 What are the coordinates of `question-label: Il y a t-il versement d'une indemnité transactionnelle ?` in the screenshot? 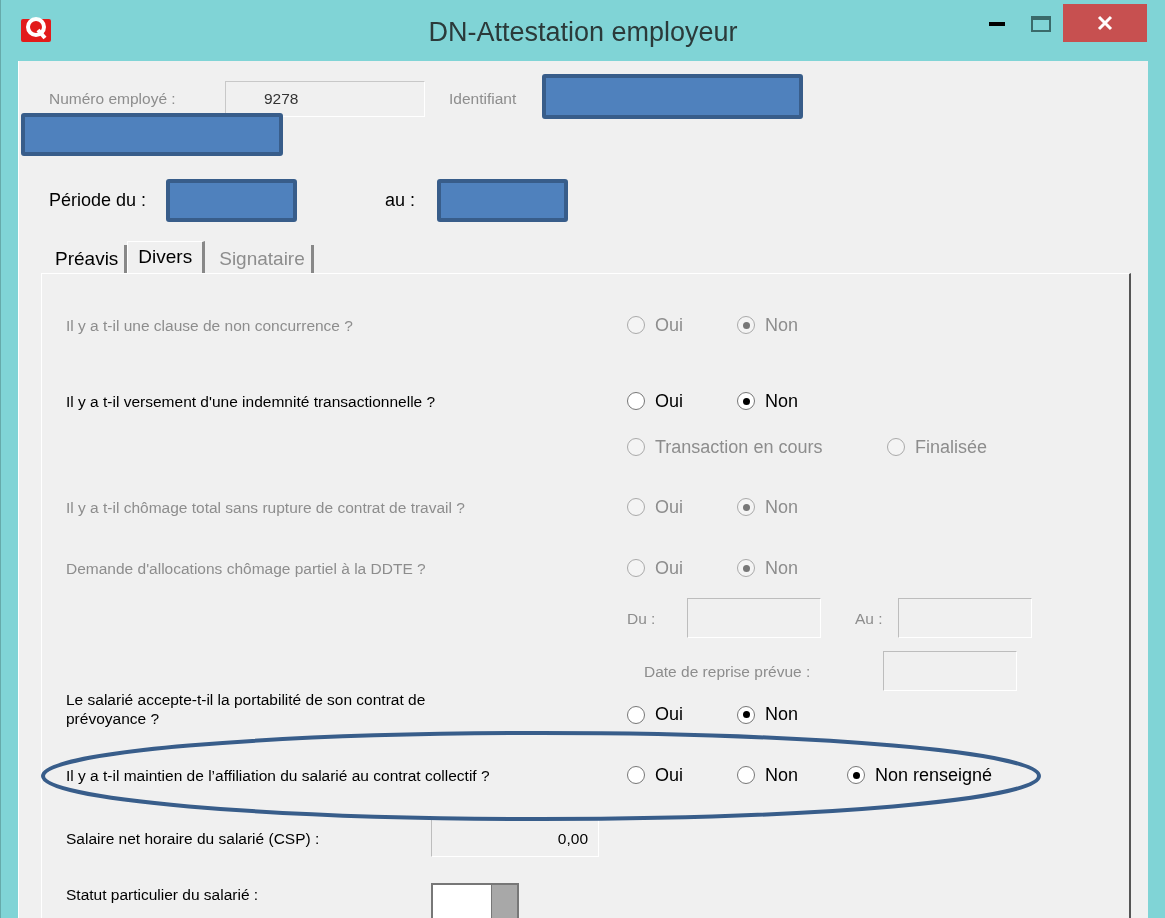 It's located at (251, 401).